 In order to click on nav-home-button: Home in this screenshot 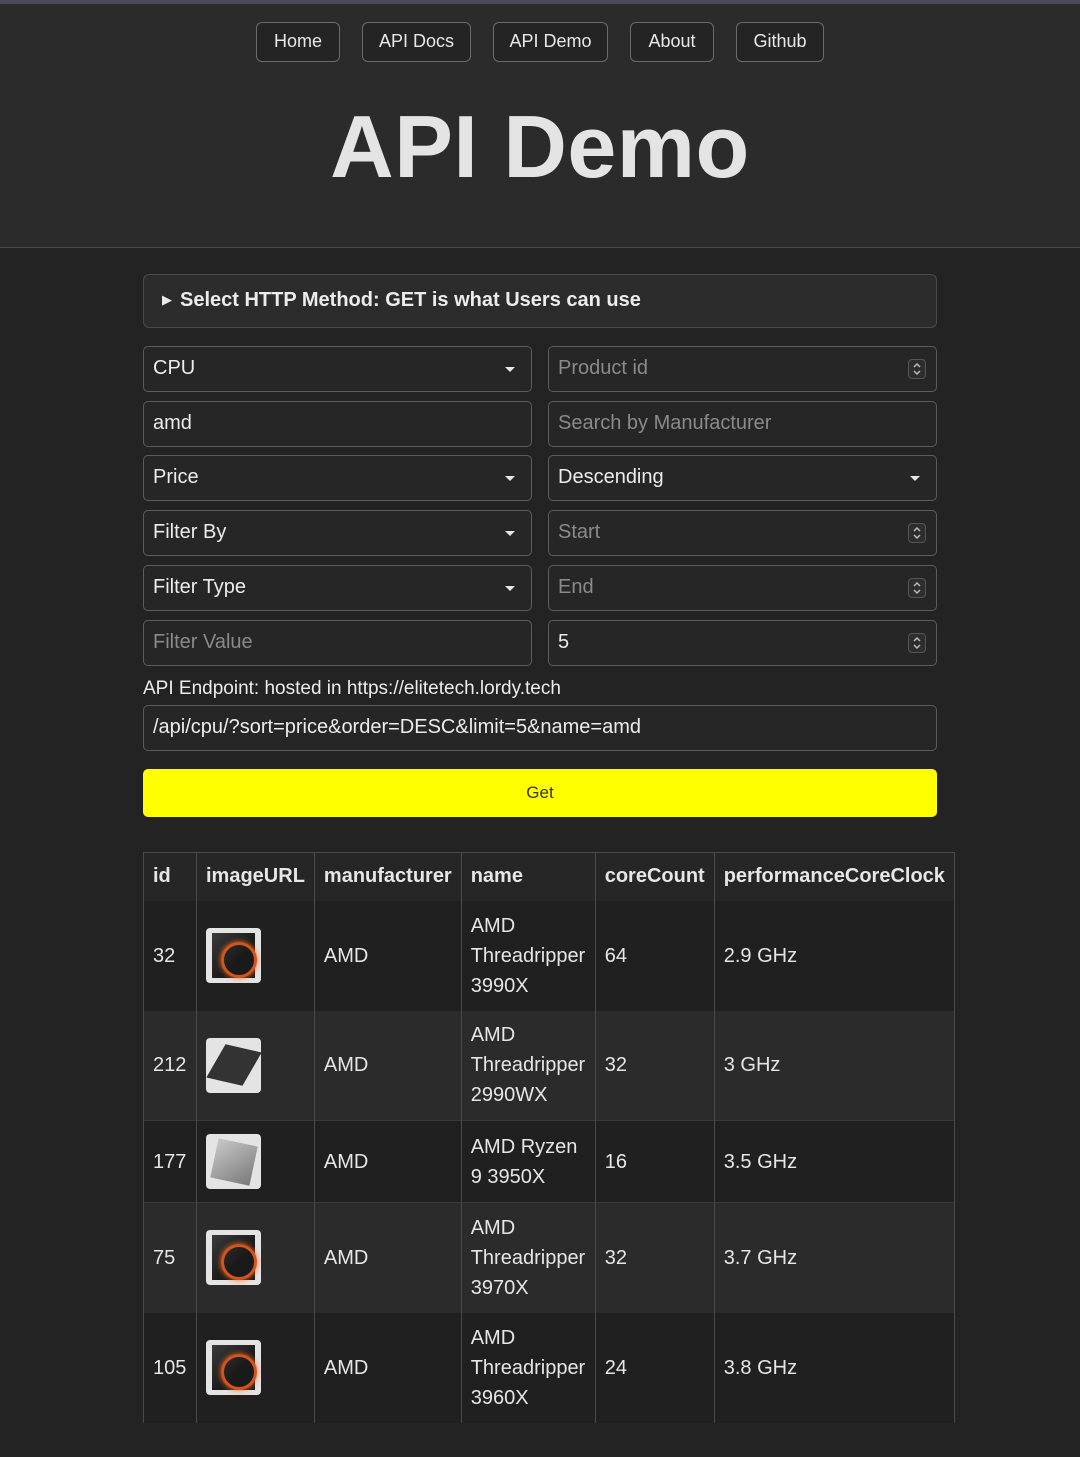, I will do `click(298, 42)`.